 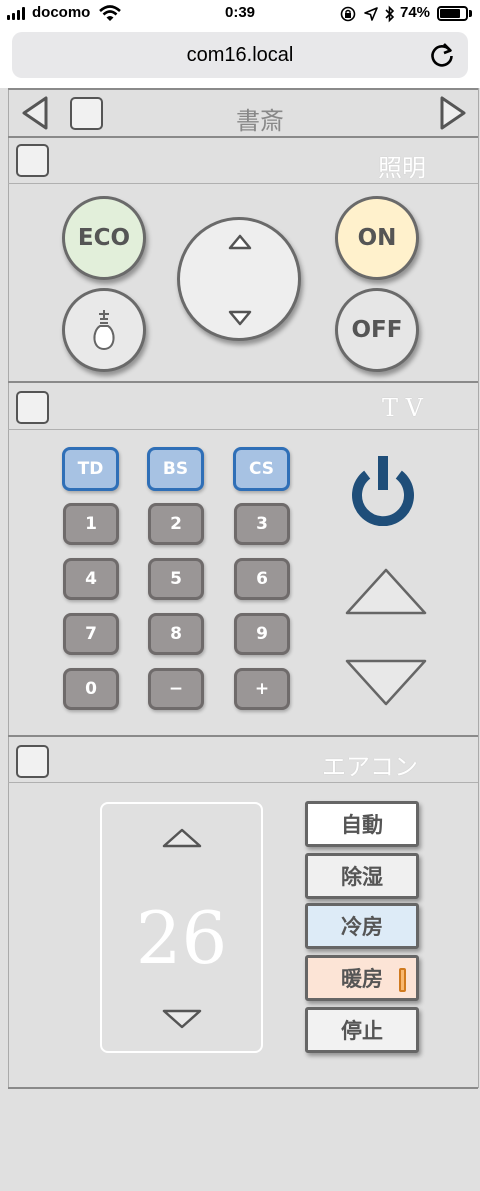 What do you see at coordinates (386, 683) in the screenshot?
I see `channel-down-icon` at bounding box center [386, 683].